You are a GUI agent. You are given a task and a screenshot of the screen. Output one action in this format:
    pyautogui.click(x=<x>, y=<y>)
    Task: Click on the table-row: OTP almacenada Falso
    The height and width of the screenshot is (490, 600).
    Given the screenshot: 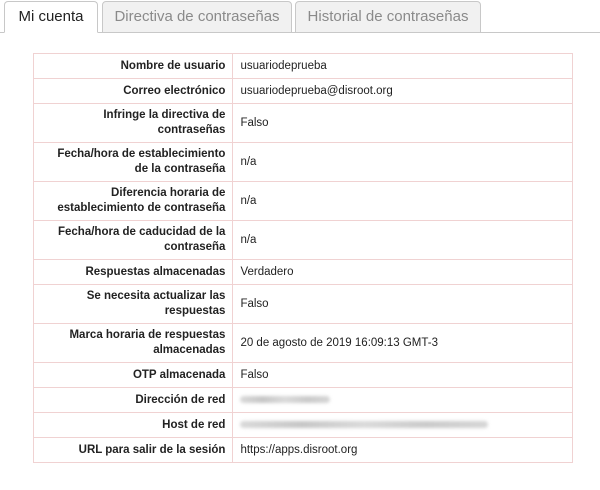 What is the action you would take?
    pyautogui.click(x=302, y=375)
    